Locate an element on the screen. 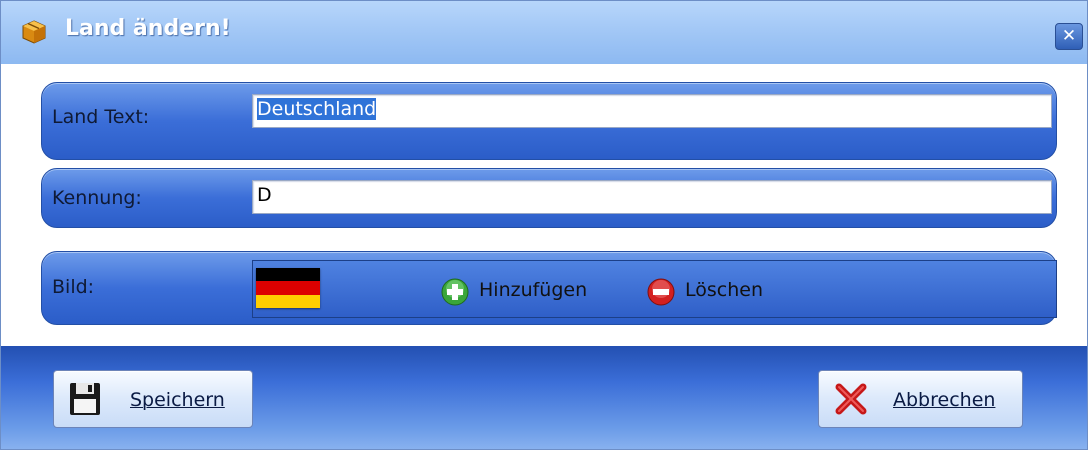  kennung-label: Kennung: is located at coordinates (97, 198).